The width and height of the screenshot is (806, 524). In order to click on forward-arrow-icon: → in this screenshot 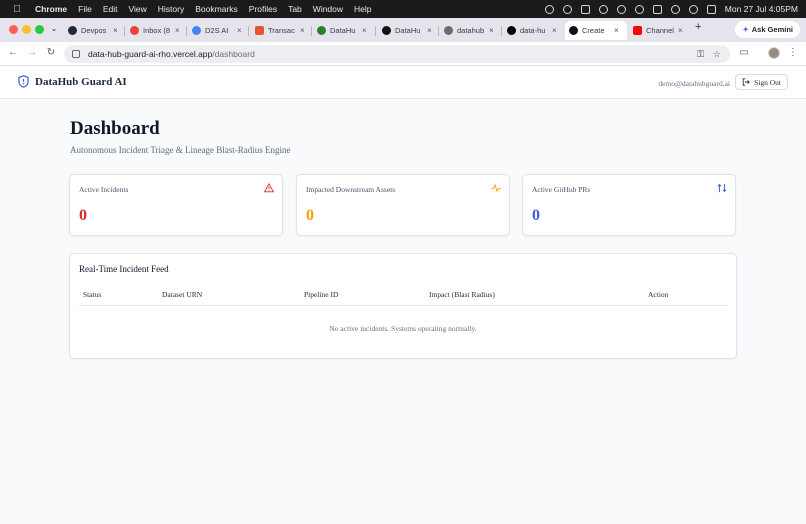, I will do `click(32, 53)`.